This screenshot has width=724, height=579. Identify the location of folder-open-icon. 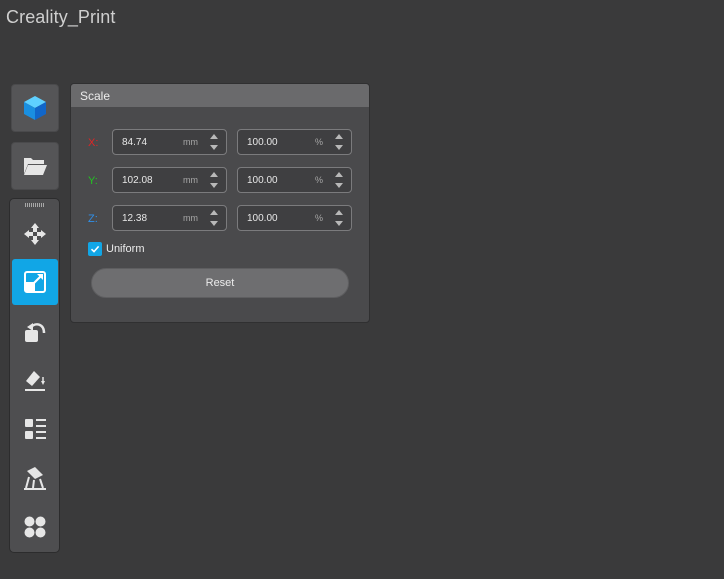
(35, 166).